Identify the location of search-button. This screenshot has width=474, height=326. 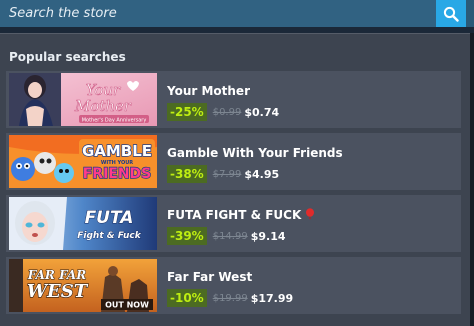
(451, 13).